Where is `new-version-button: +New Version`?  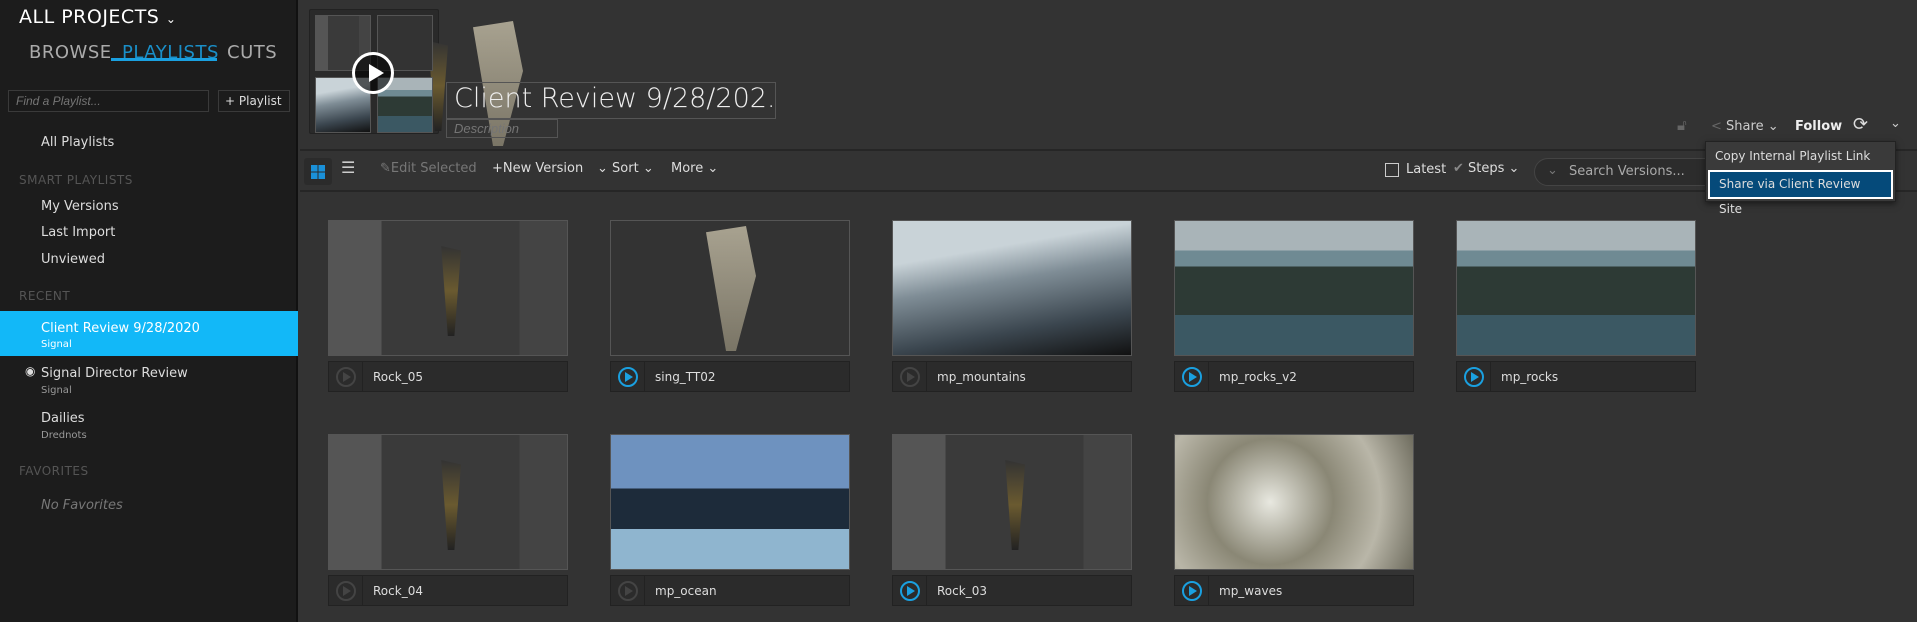 new-version-button: +New Version is located at coordinates (537, 168).